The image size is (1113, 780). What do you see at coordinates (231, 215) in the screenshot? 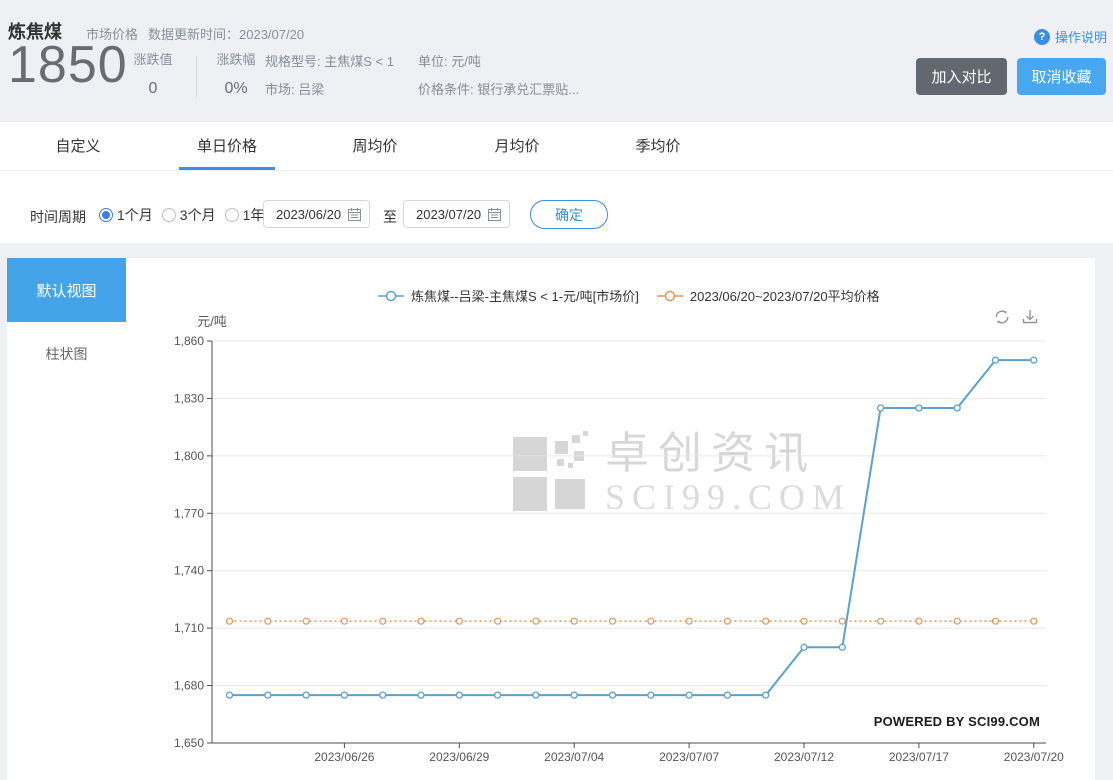
I see `radio-1year-circle` at bounding box center [231, 215].